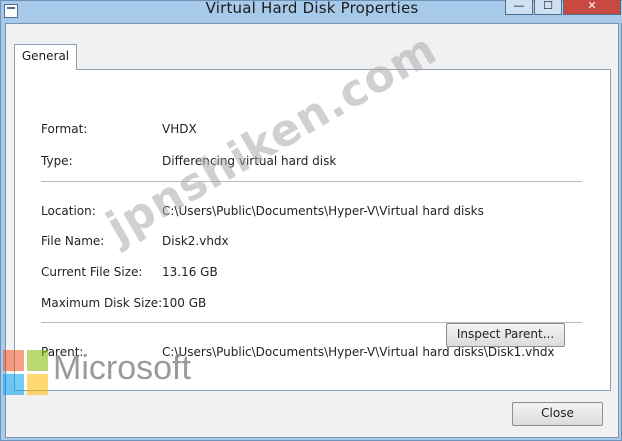 The height and width of the screenshot is (441, 622). Describe the element at coordinates (195, 241) in the screenshot. I see `file-name-value: Disk2.vhdx` at that location.